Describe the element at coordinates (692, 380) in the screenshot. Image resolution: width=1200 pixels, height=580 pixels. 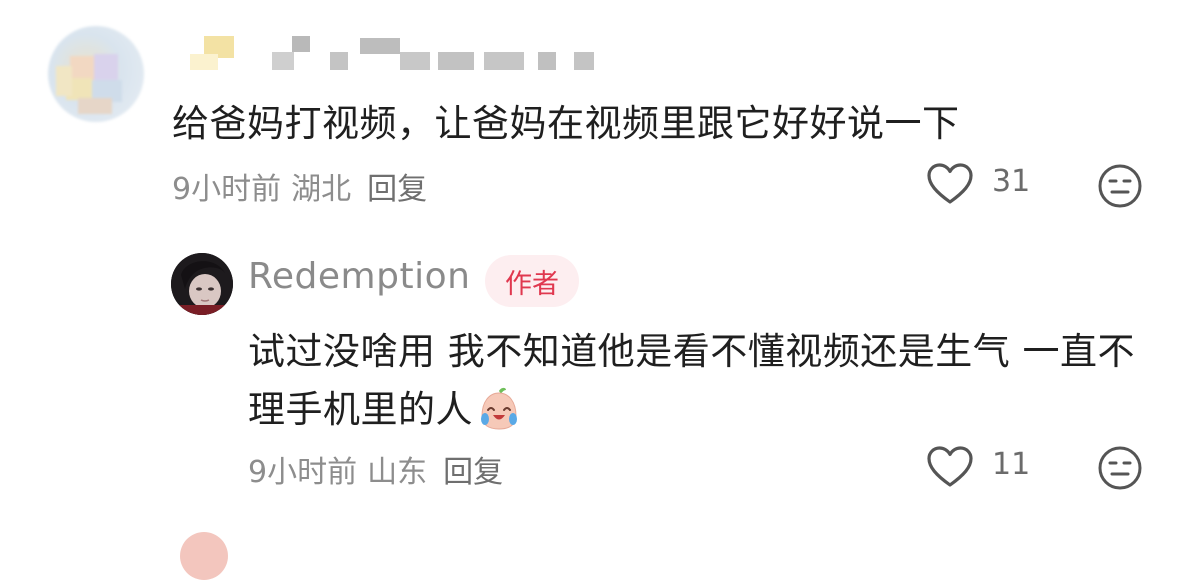
I see `reply-text: 试过没啥用 我不知道他是看不懂视频还是生气 一直不理手机里的人` at that location.